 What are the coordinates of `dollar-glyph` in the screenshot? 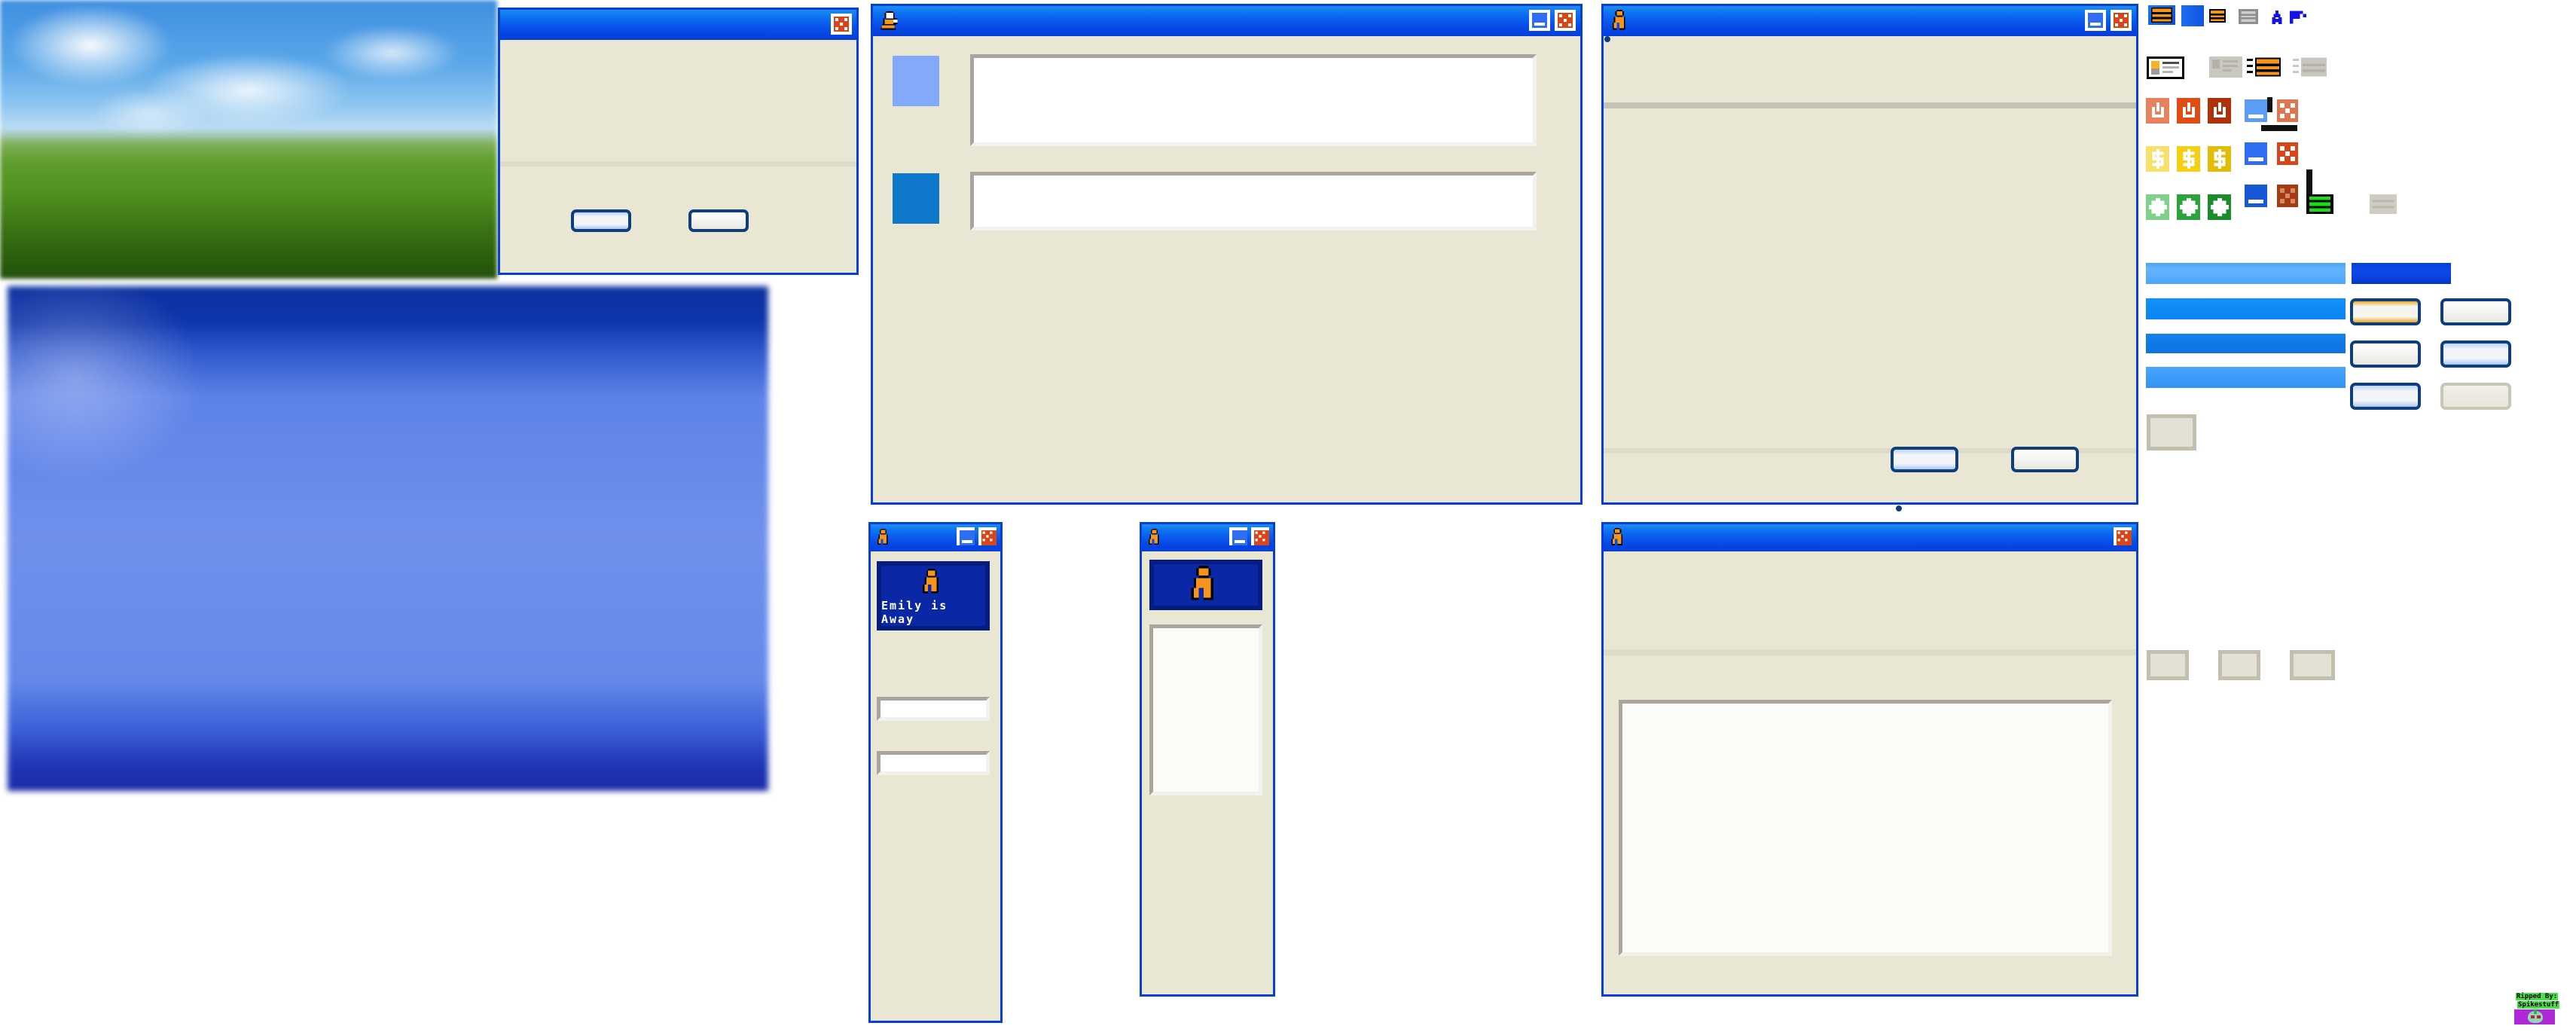 It's located at (2158, 159).